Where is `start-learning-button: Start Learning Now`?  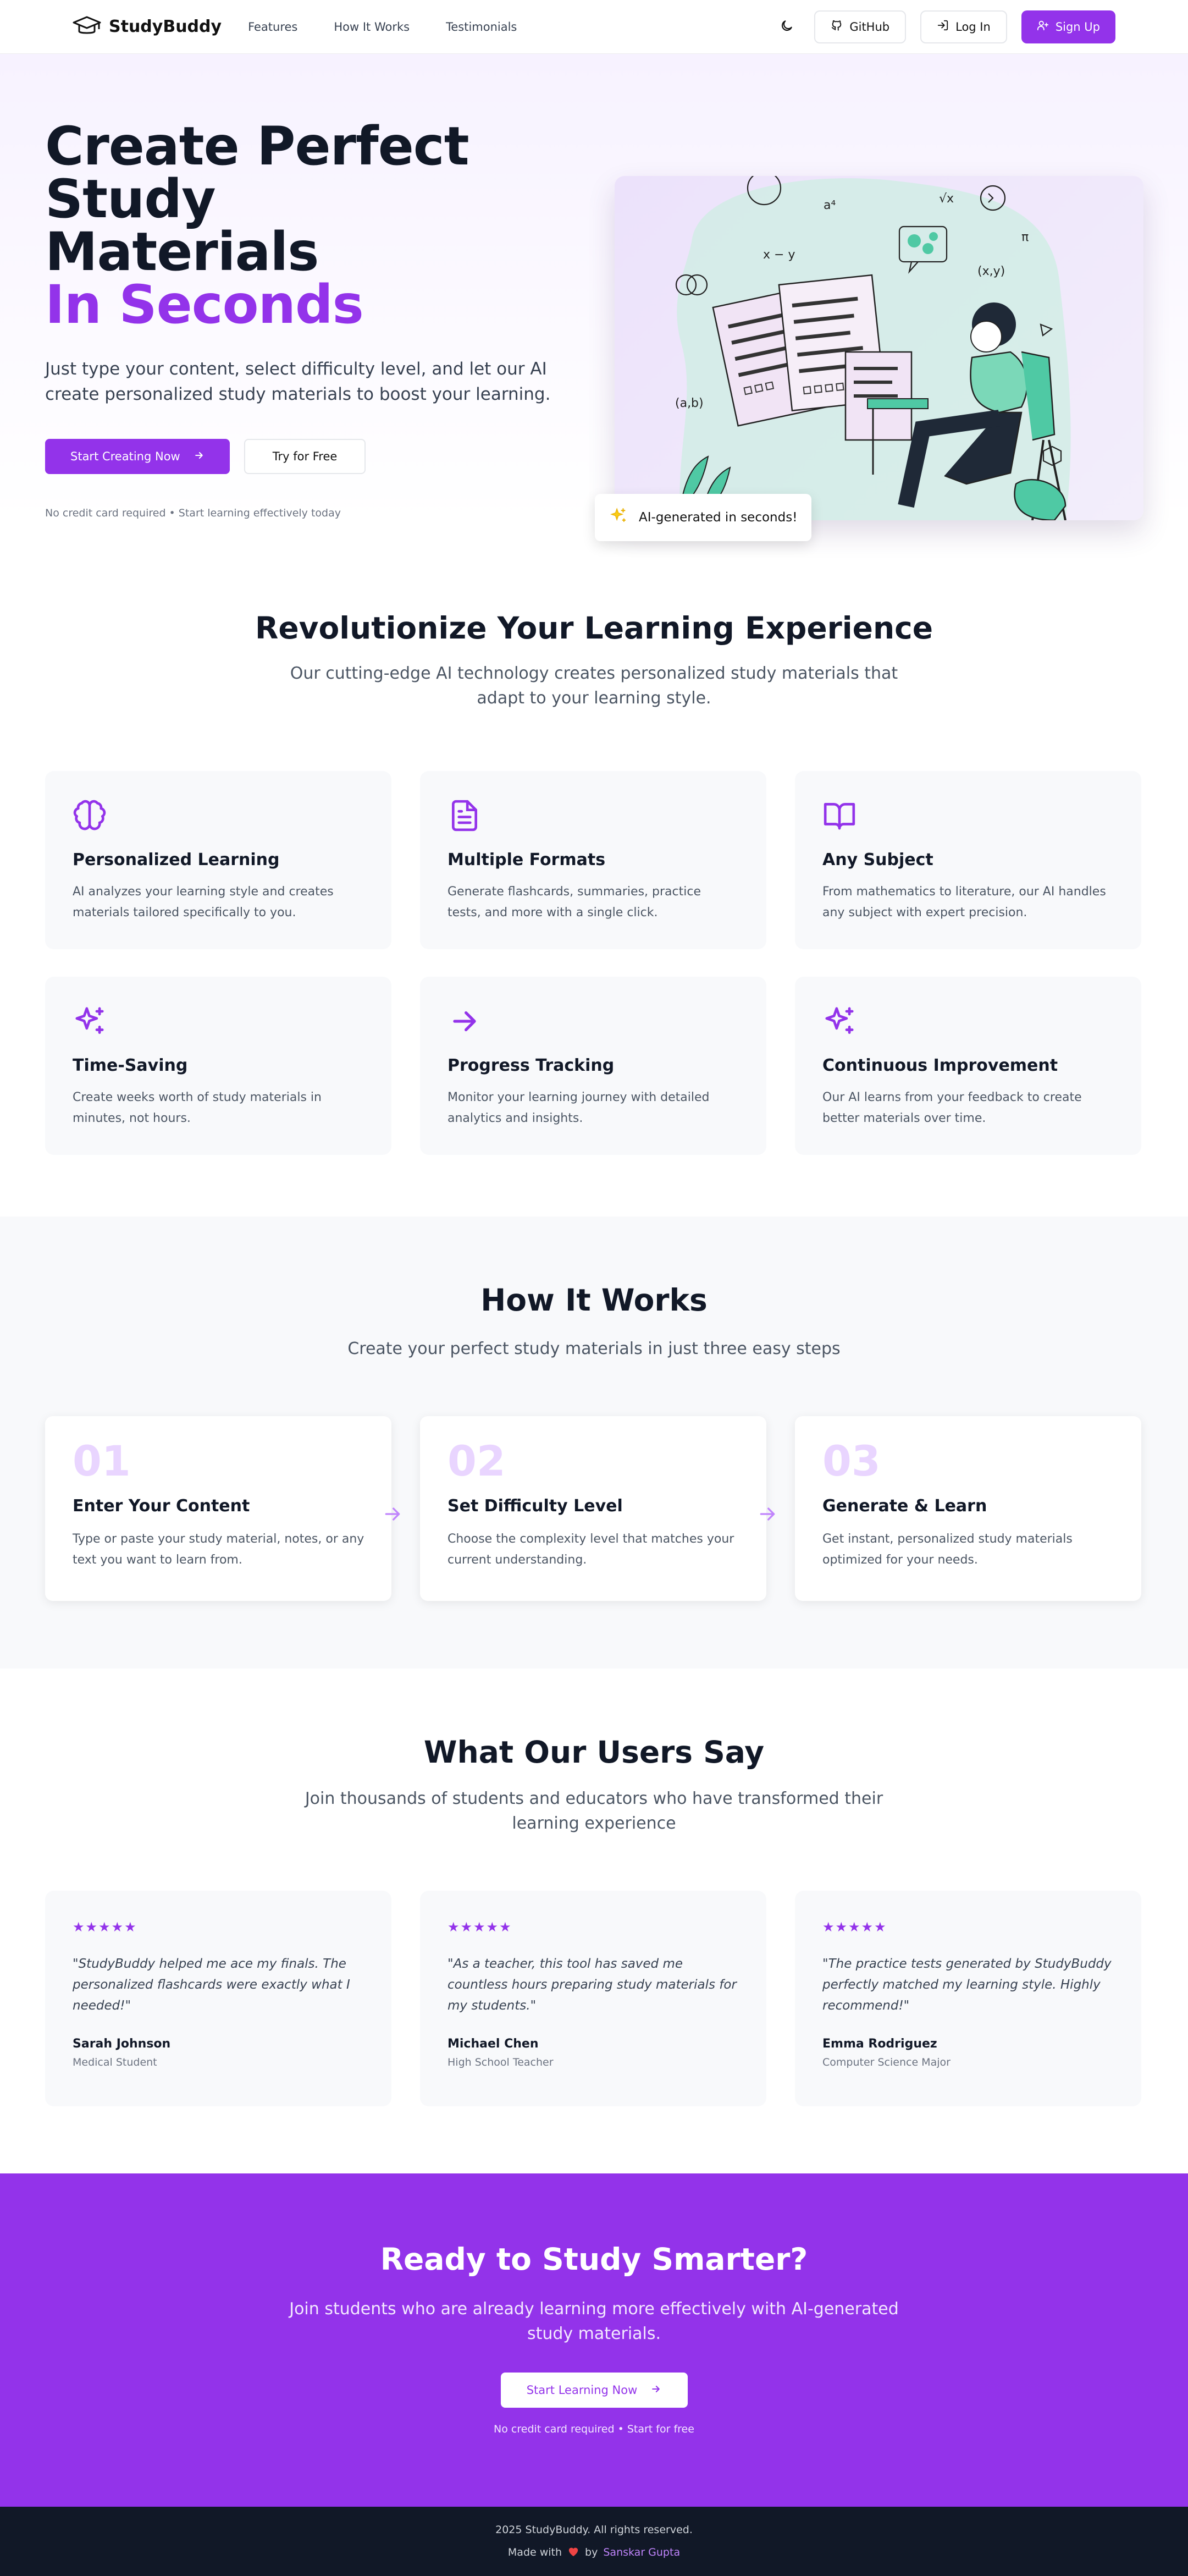 start-learning-button: Start Learning Now is located at coordinates (594, 2390).